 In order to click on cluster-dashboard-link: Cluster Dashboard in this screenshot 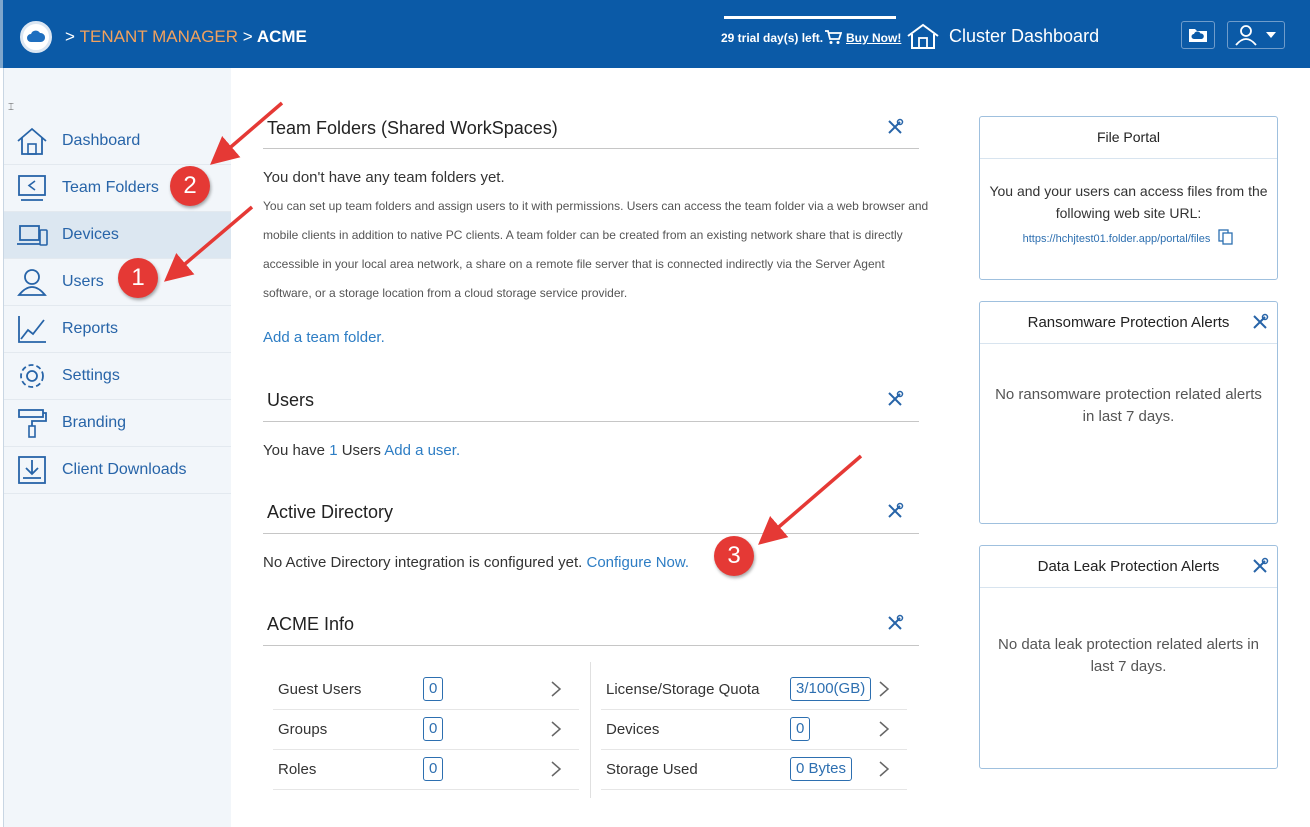, I will do `click(1024, 36)`.